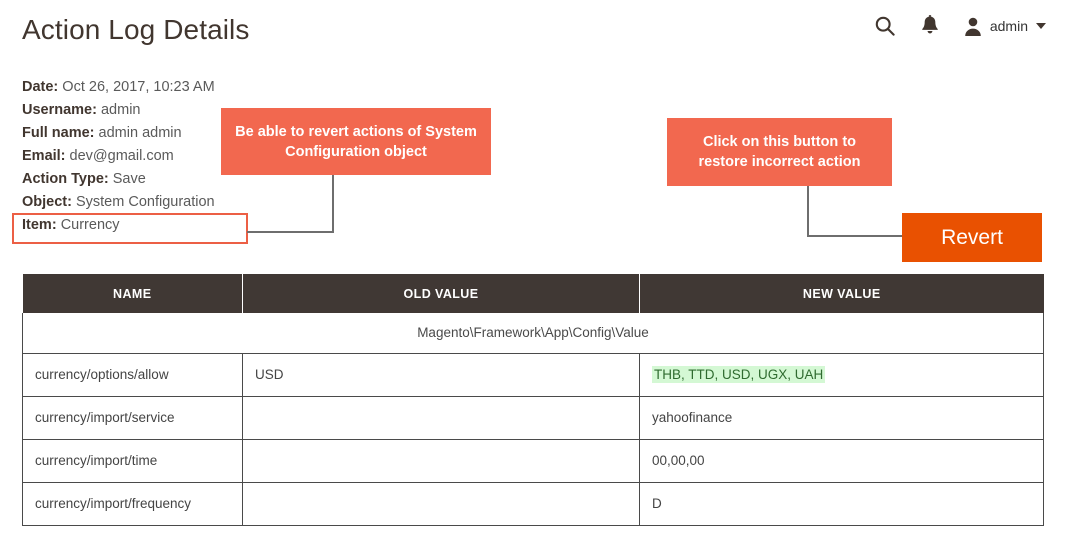 The height and width of the screenshot is (544, 1068). Describe the element at coordinates (272, 87) in the screenshot. I see `detail-row-date: Date: Oct 26, 2017, 10:23 AM` at that location.